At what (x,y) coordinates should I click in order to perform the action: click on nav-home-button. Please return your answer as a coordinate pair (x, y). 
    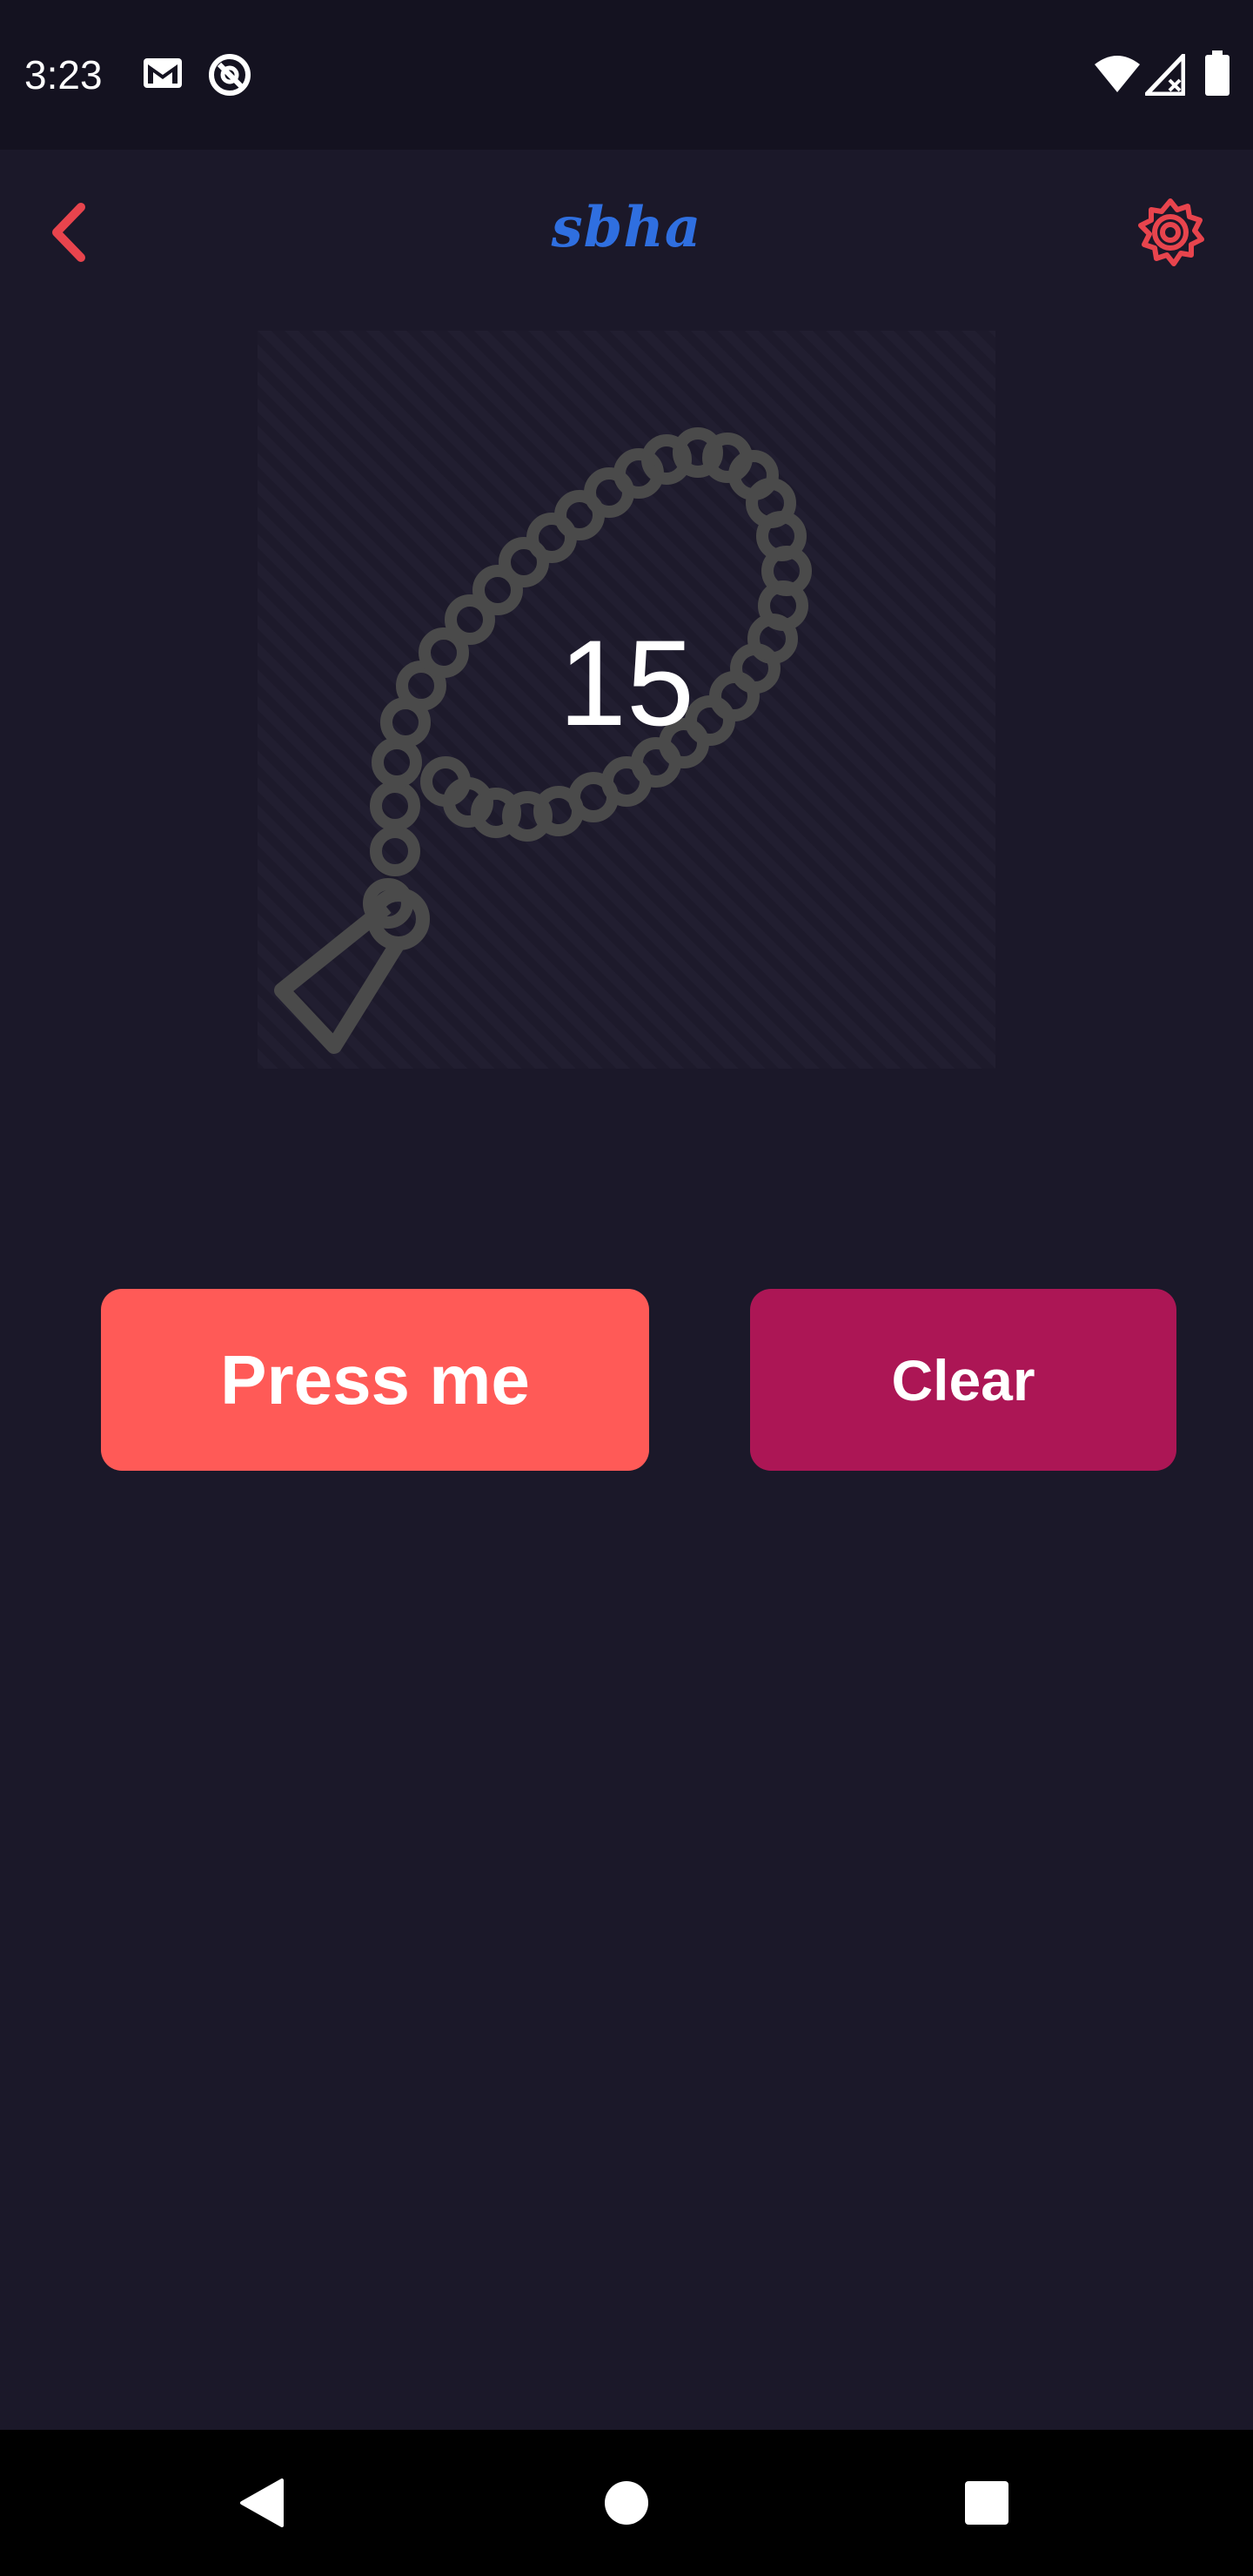
    Looking at the image, I should click on (626, 2502).